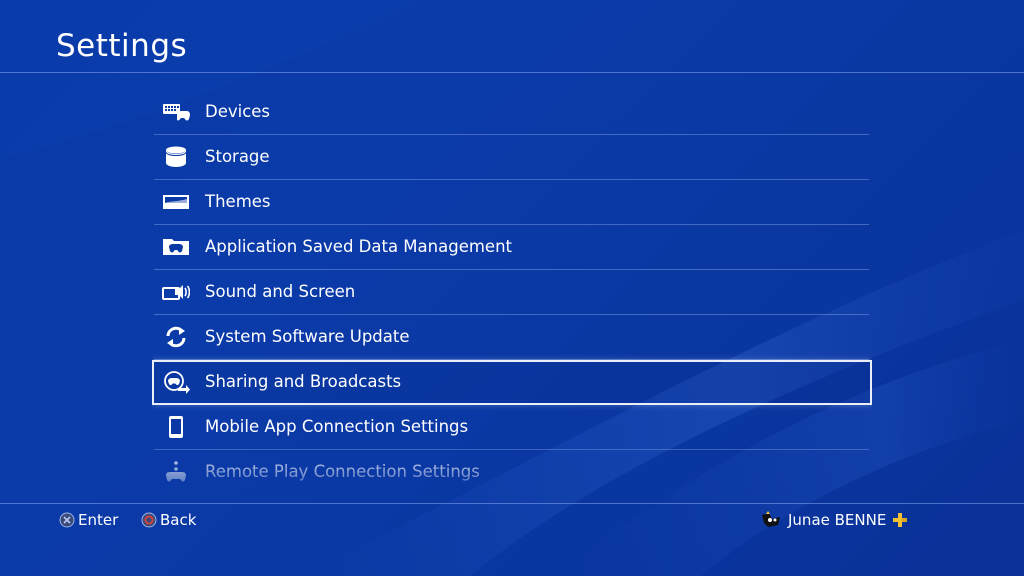 This screenshot has width=1024, height=576. What do you see at coordinates (176, 247) in the screenshot?
I see `saved-data-icon` at bounding box center [176, 247].